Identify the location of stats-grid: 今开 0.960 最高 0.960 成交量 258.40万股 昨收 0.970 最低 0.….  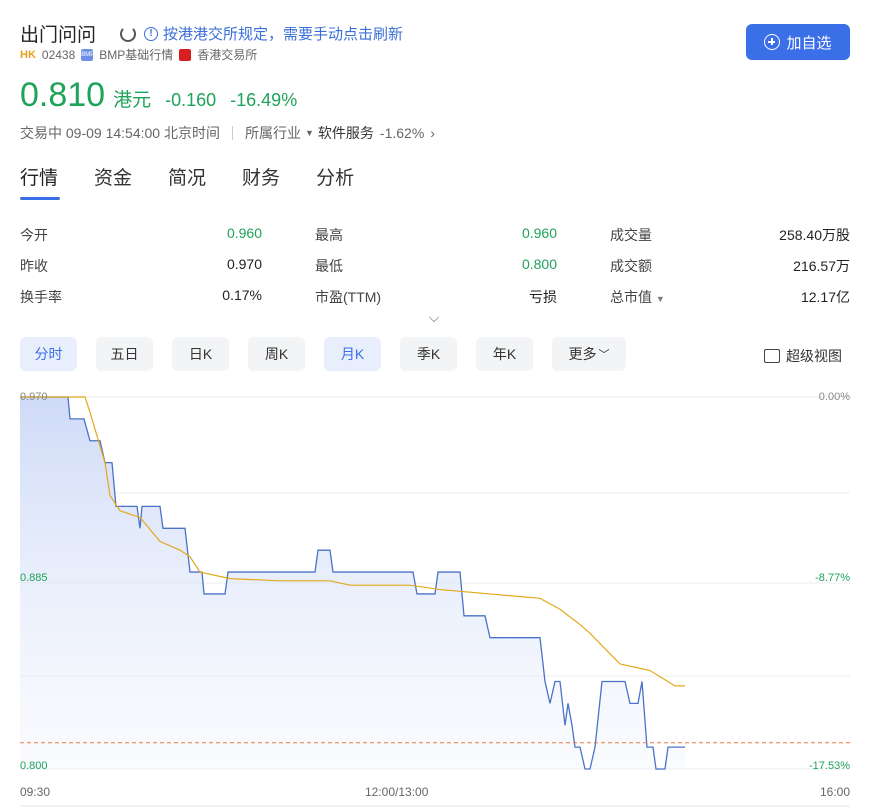
(435, 265).